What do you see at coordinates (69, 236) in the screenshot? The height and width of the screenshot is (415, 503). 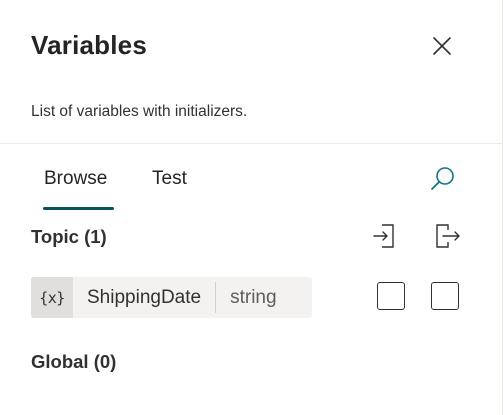 I see `topic-section-heading: Topic (1)` at bounding box center [69, 236].